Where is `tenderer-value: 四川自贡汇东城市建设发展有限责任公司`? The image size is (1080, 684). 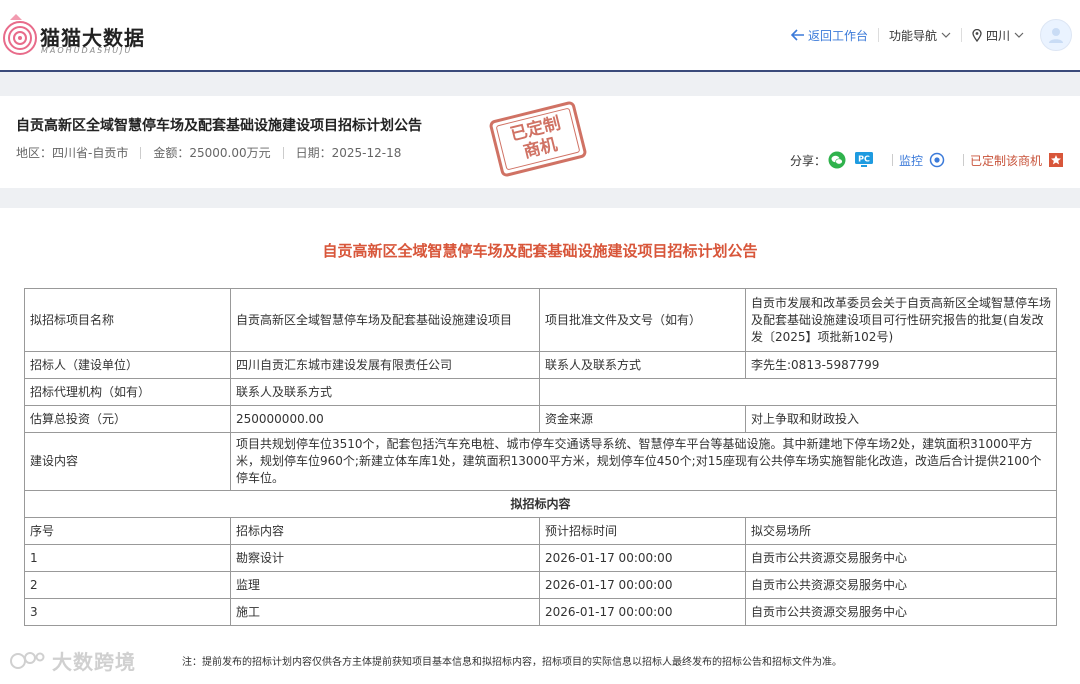
tenderer-value: 四川自贡汇东城市建设发展有限责任公司 is located at coordinates (385, 365).